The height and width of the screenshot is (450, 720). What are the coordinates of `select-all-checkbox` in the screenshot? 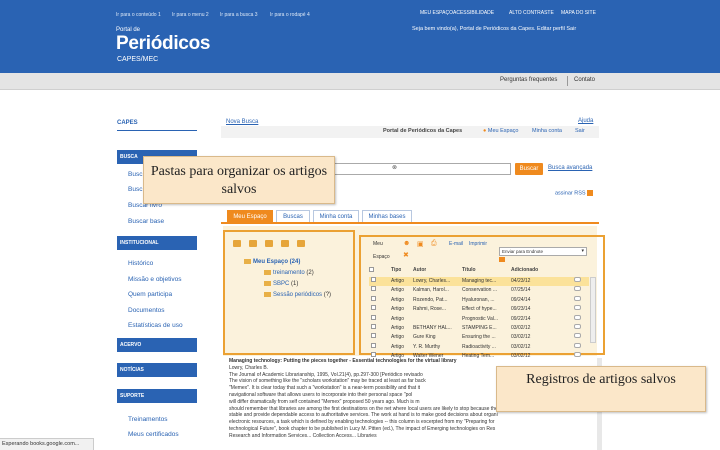 It's located at (371, 270).